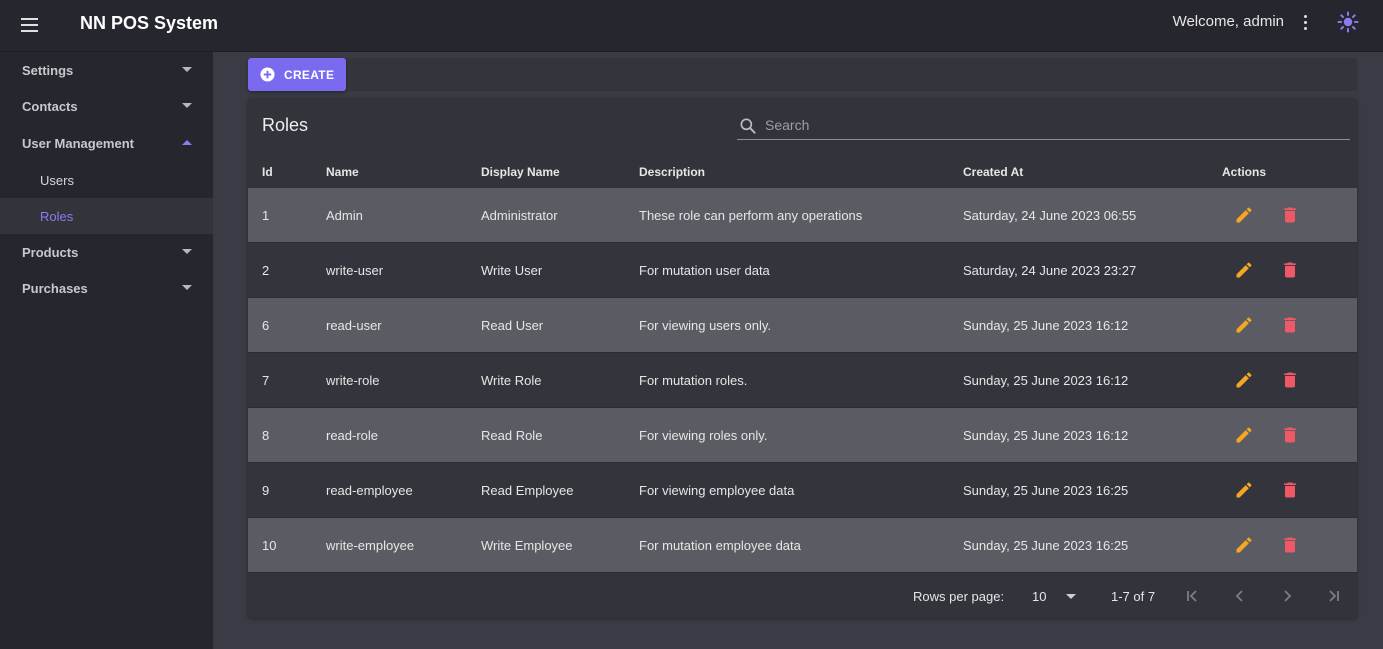 The width and height of the screenshot is (1383, 649). Describe the element at coordinates (1046, 545) in the screenshot. I see `cell-created-at: Sunday, 25 June 2023 16:25` at that location.